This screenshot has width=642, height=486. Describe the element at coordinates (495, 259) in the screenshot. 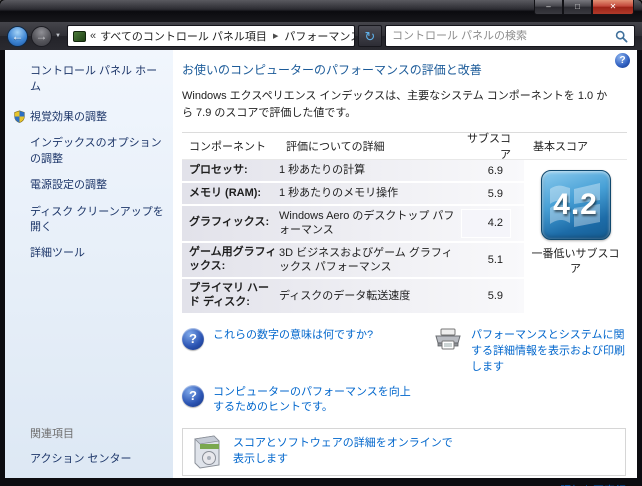

I see `subscore-value: 5.1` at that location.